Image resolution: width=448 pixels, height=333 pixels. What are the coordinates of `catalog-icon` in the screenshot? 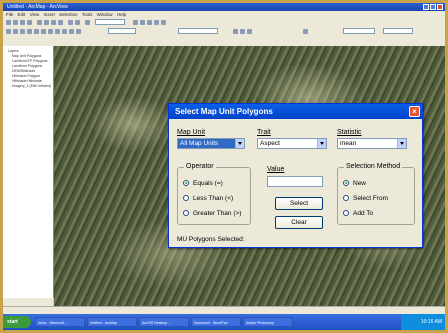 It's located at (149, 22).